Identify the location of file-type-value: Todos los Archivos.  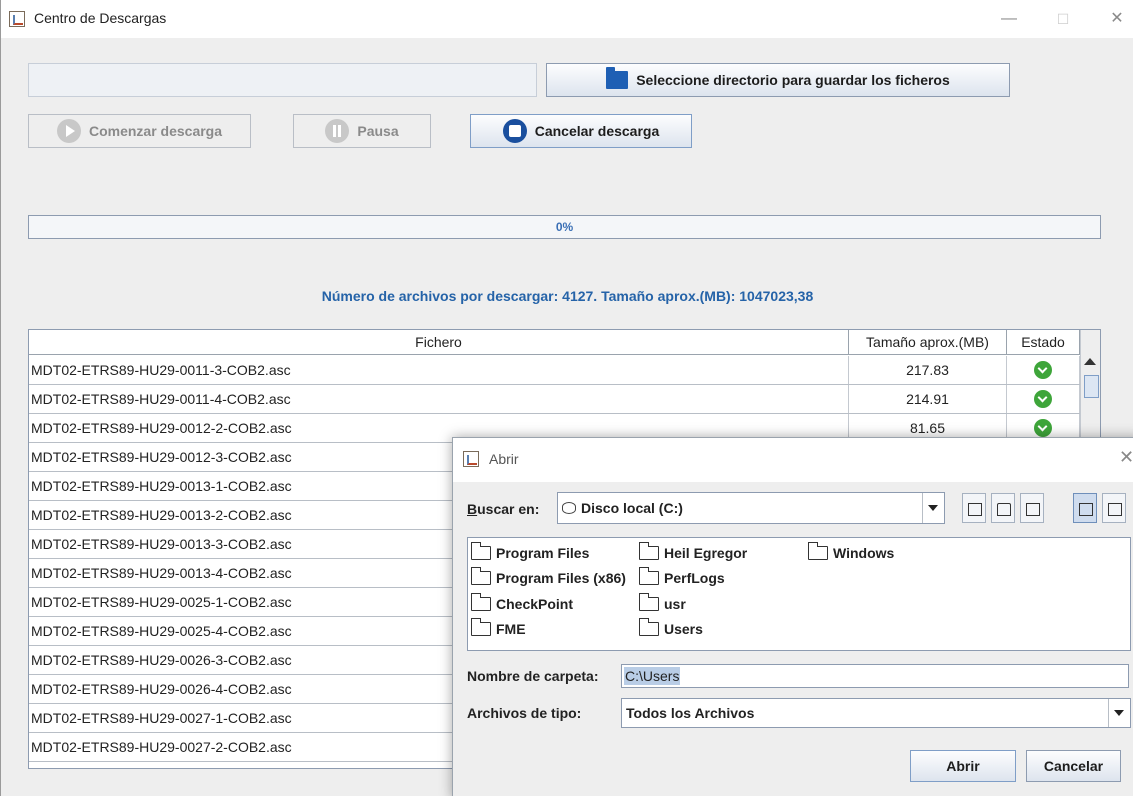
(690, 713).